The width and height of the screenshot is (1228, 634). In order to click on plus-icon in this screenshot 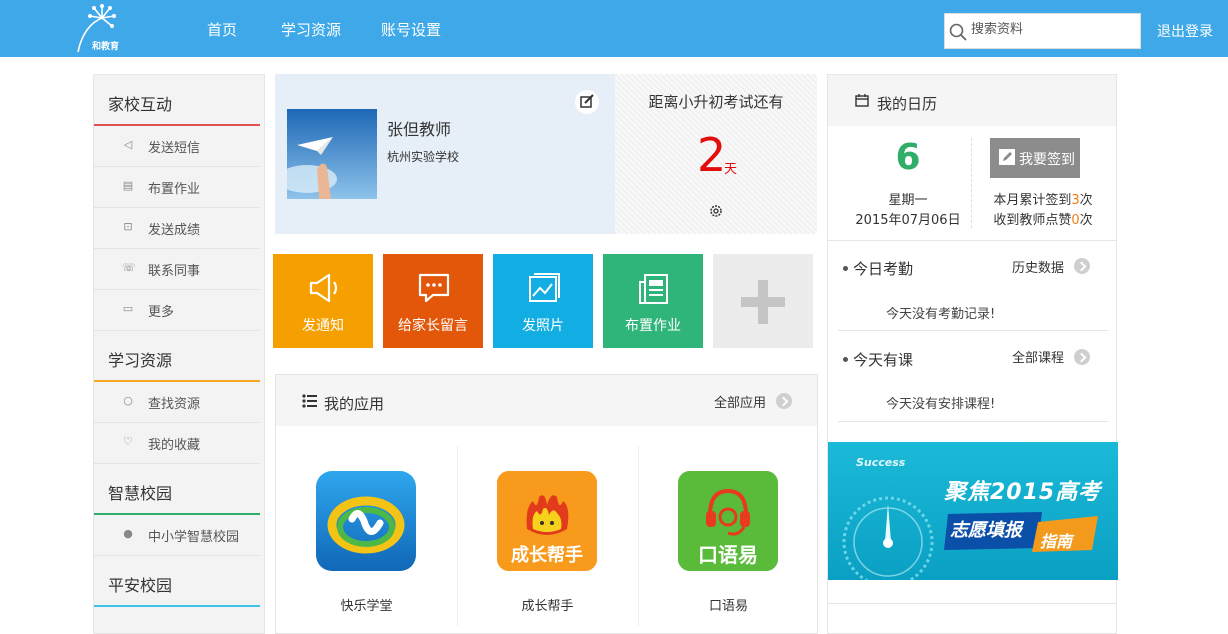, I will do `click(763, 302)`.